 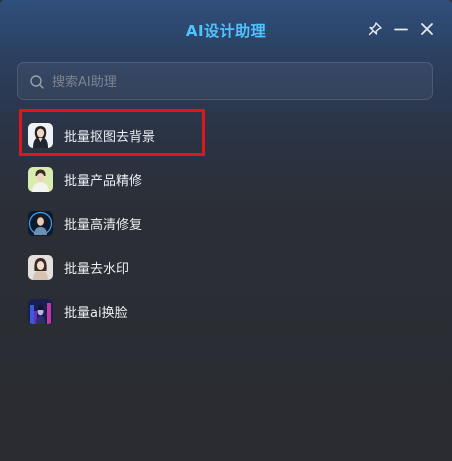 I want to click on list-item-batch-hd-restore: 批量高清修复, so click(x=226, y=223).